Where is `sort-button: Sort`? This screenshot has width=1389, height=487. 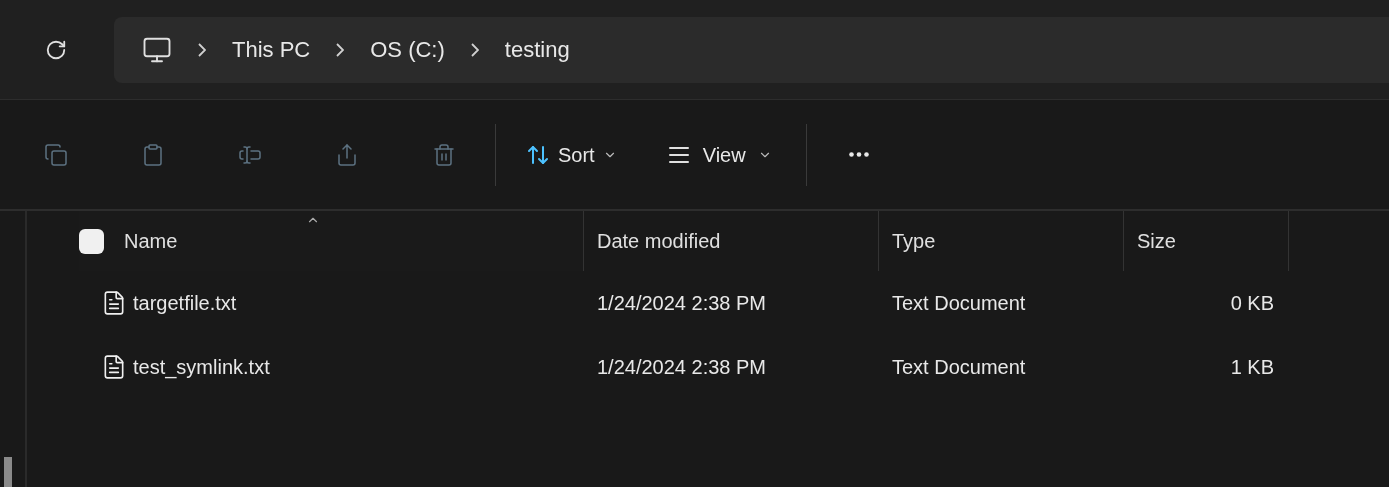
sort-button: Sort is located at coordinates (571, 154).